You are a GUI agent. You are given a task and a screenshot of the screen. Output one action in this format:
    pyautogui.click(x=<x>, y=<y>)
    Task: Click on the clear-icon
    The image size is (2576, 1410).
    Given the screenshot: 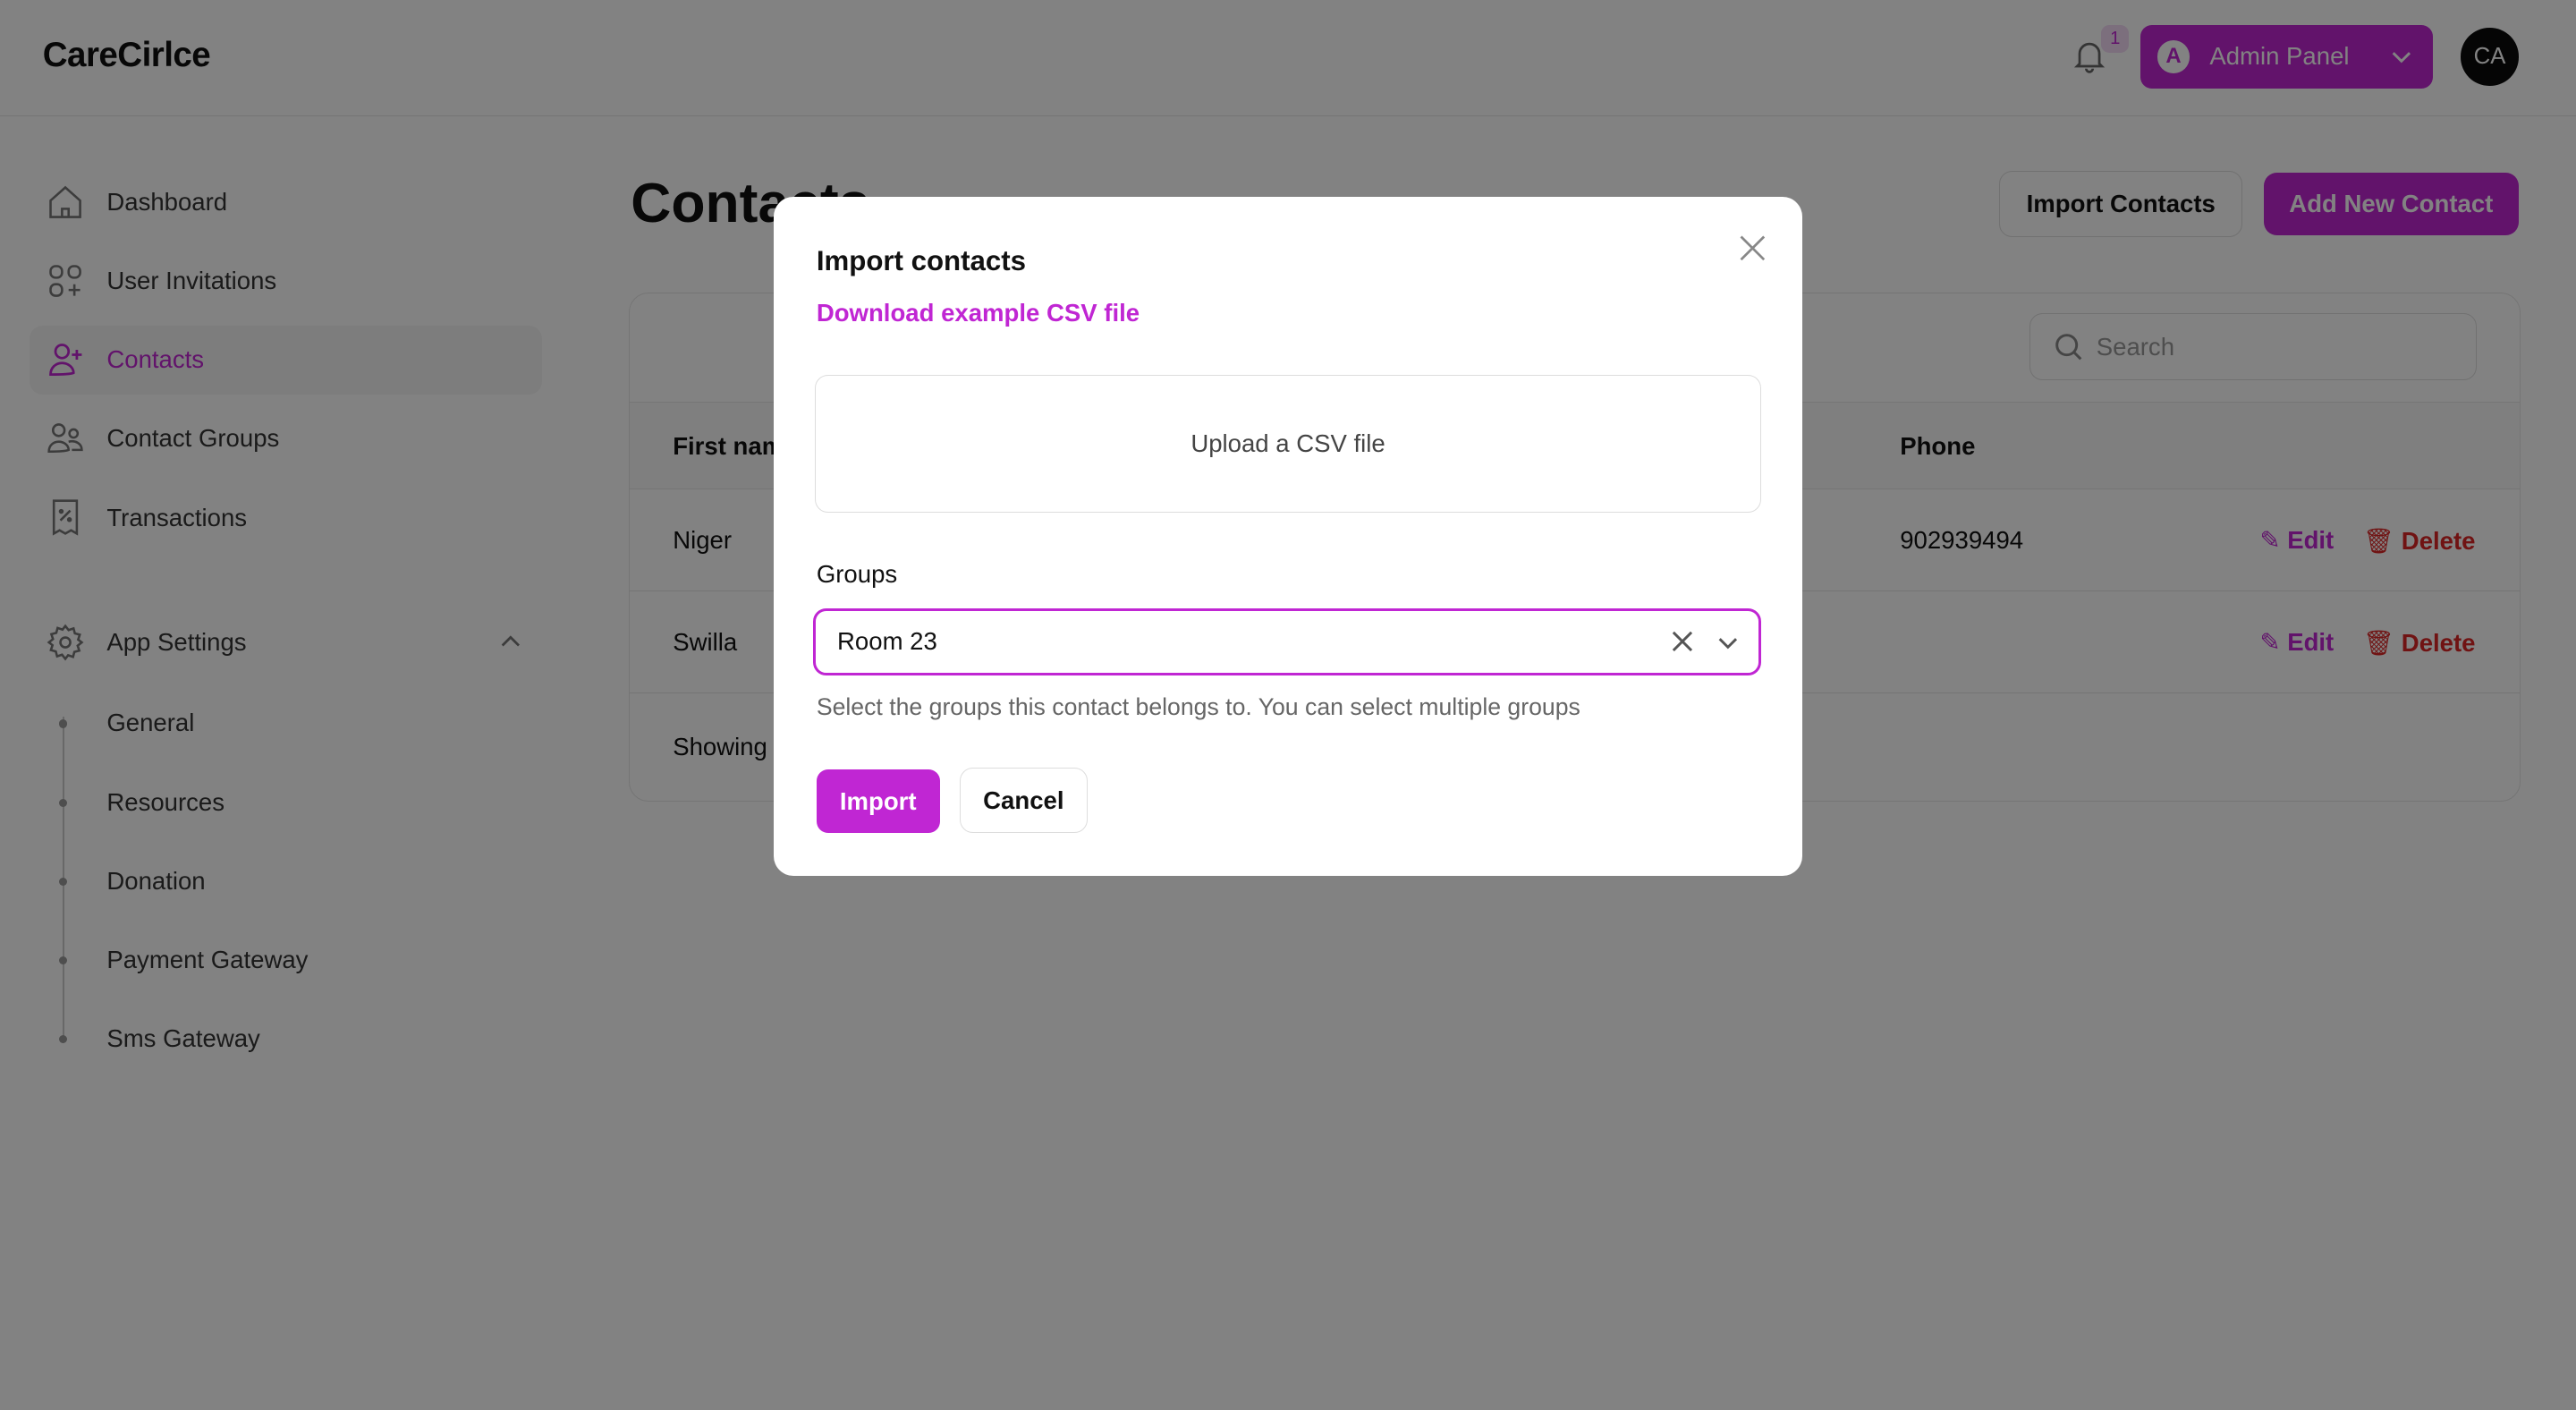 What is the action you would take?
    pyautogui.click(x=1682, y=642)
    